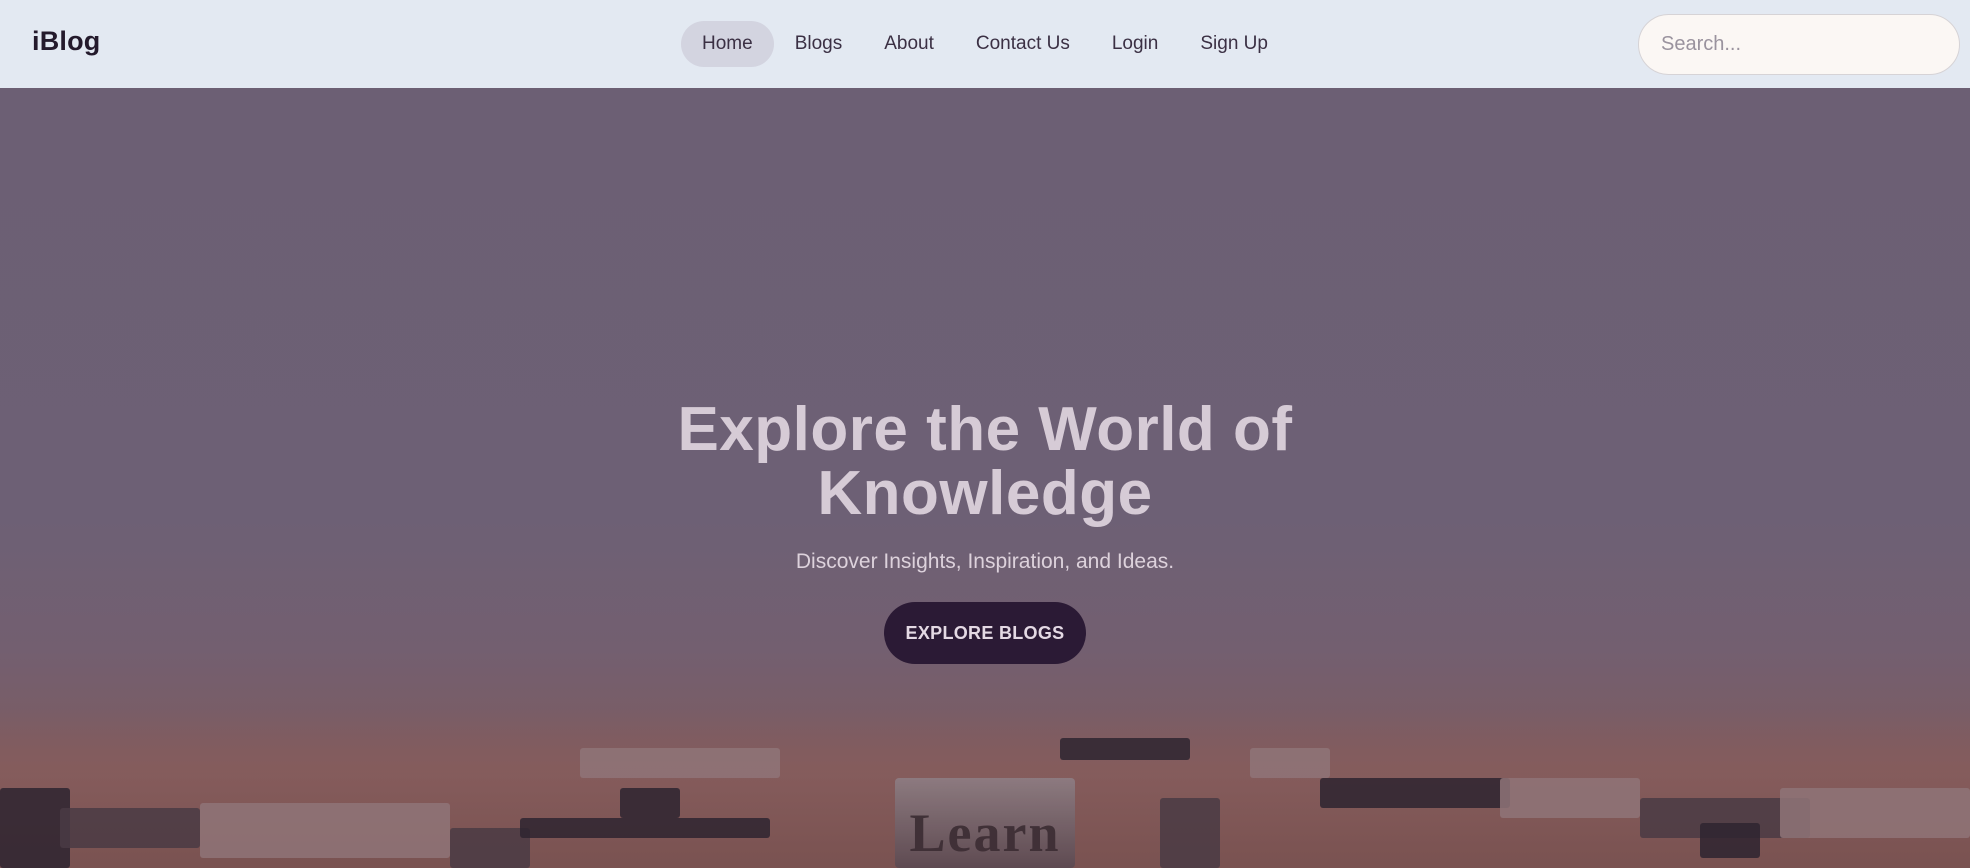 The width and height of the screenshot is (1970, 868). I want to click on nav-link-blogs: Blogs, so click(819, 44).